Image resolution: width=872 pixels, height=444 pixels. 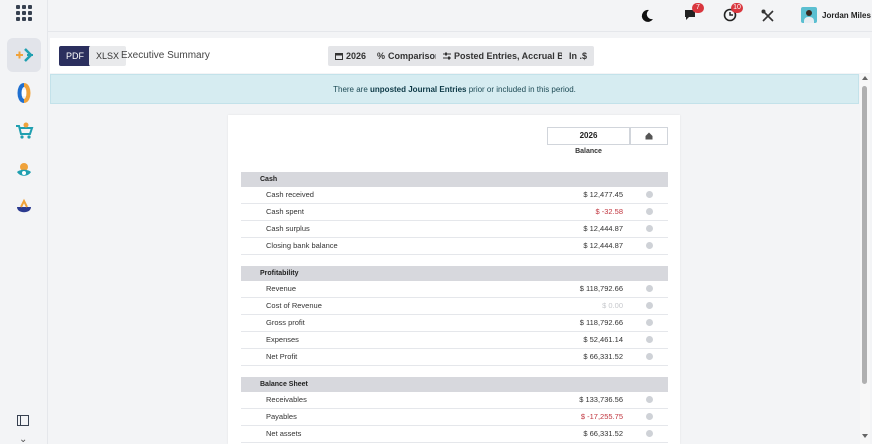 What do you see at coordinates (165, 55) in the screenshot?
I see `breadcrumb: Executive Summary` at bounding box center [165, 55].